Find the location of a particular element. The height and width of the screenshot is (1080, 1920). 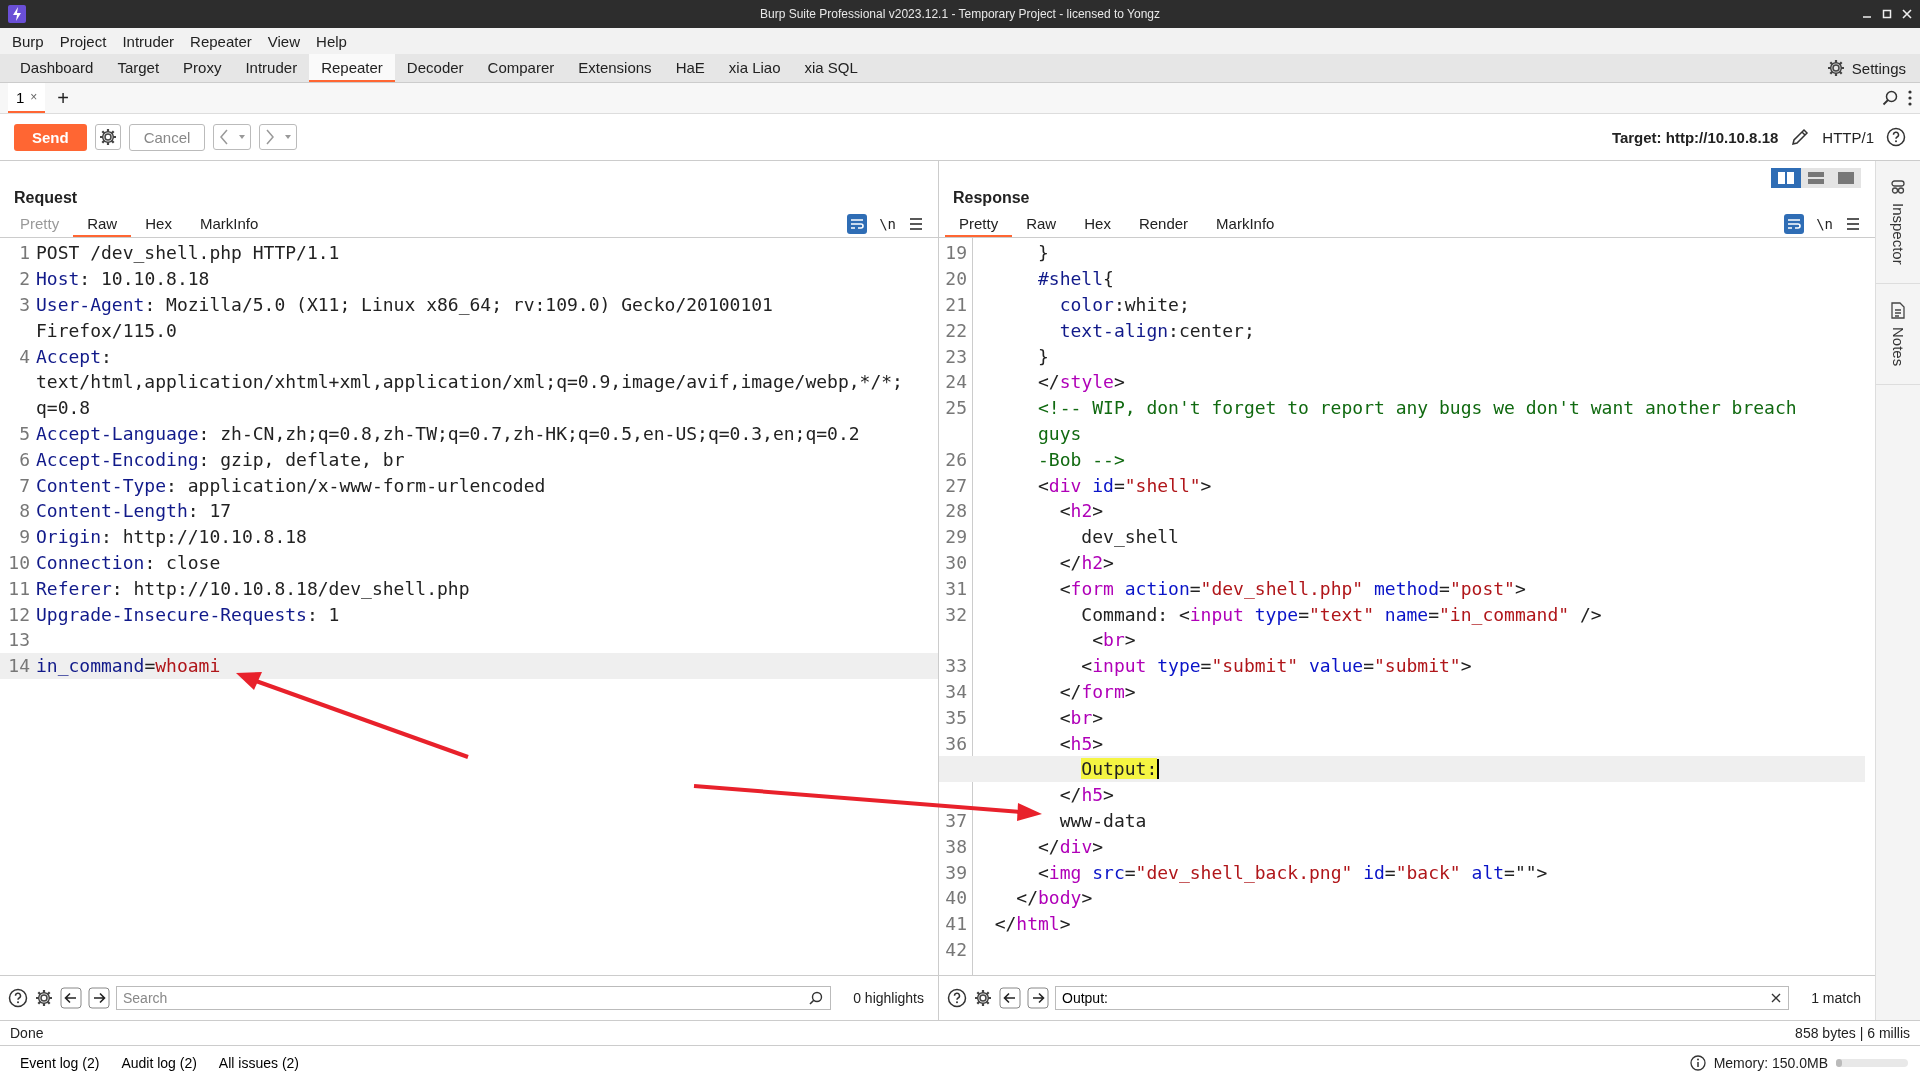

memory-label: Memory: 150.0MB is located at coordinates (1770, 1063).